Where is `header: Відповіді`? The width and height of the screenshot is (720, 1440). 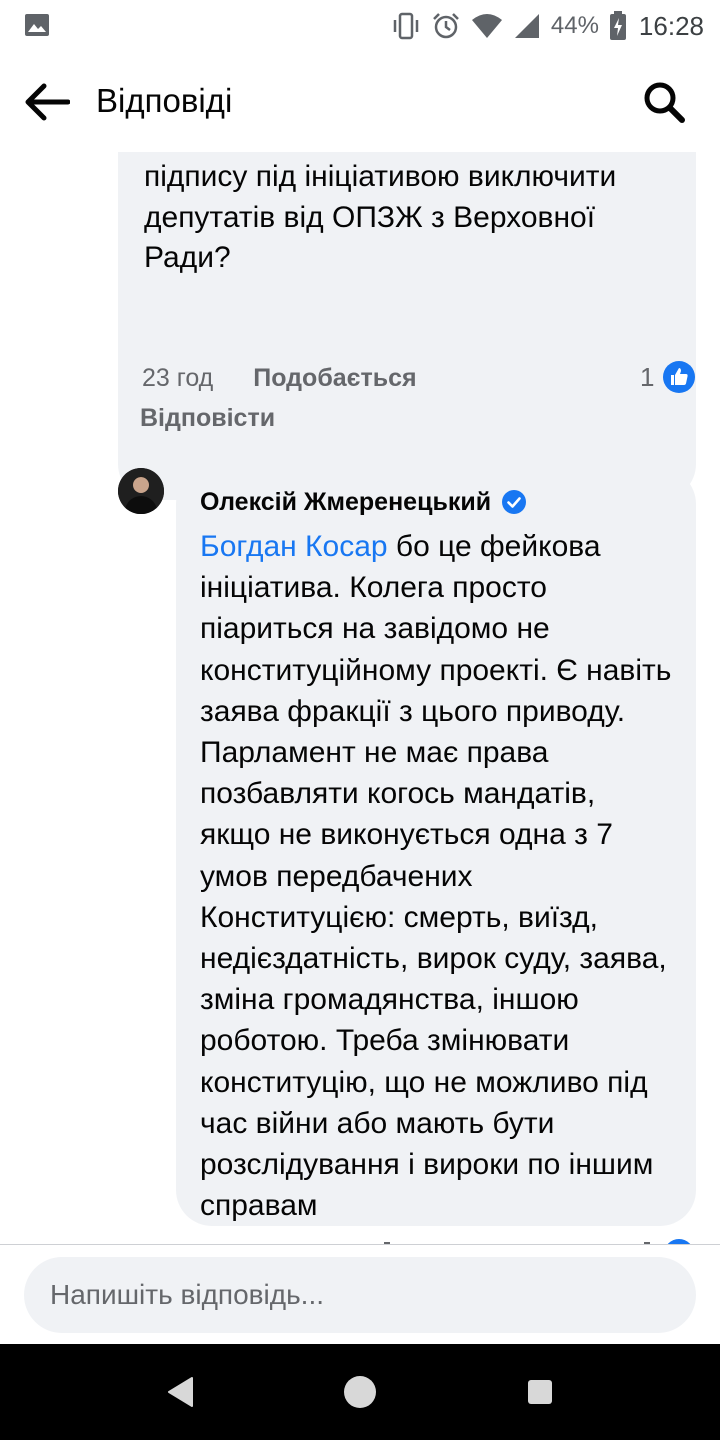 header: Відповіді is located at coordinates (360, 102).